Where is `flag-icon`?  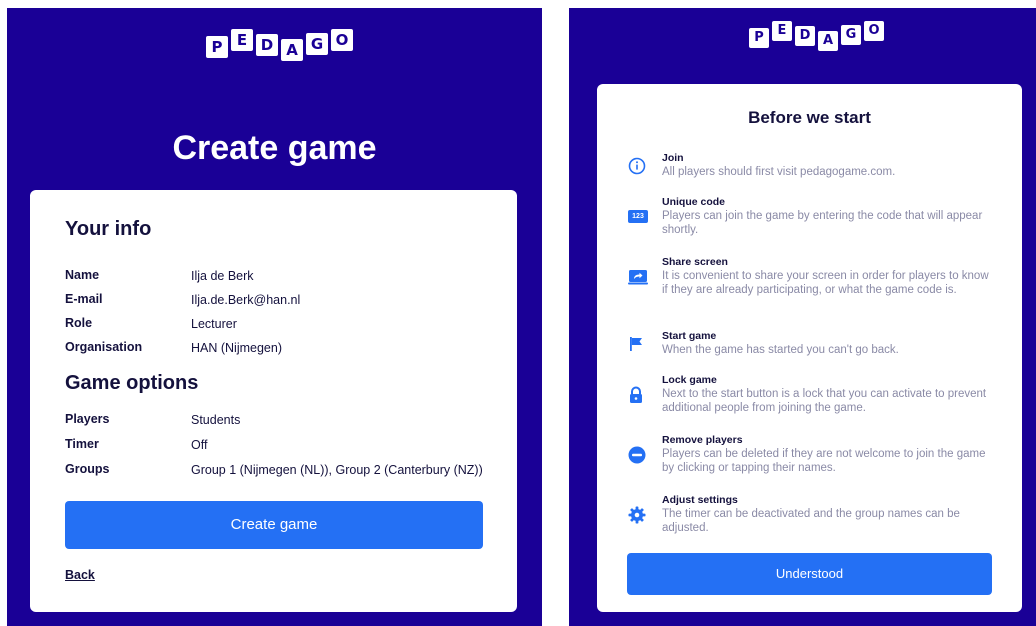 flag-icon is located at coordinates (636, 343).